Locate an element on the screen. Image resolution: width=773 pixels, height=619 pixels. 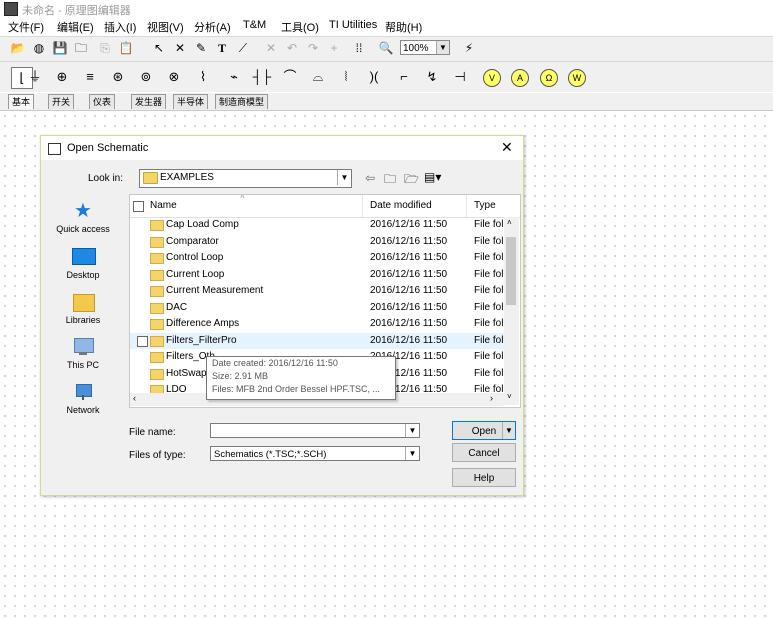
terminal-icon: ⊣ is located at coordinates (460, 77).